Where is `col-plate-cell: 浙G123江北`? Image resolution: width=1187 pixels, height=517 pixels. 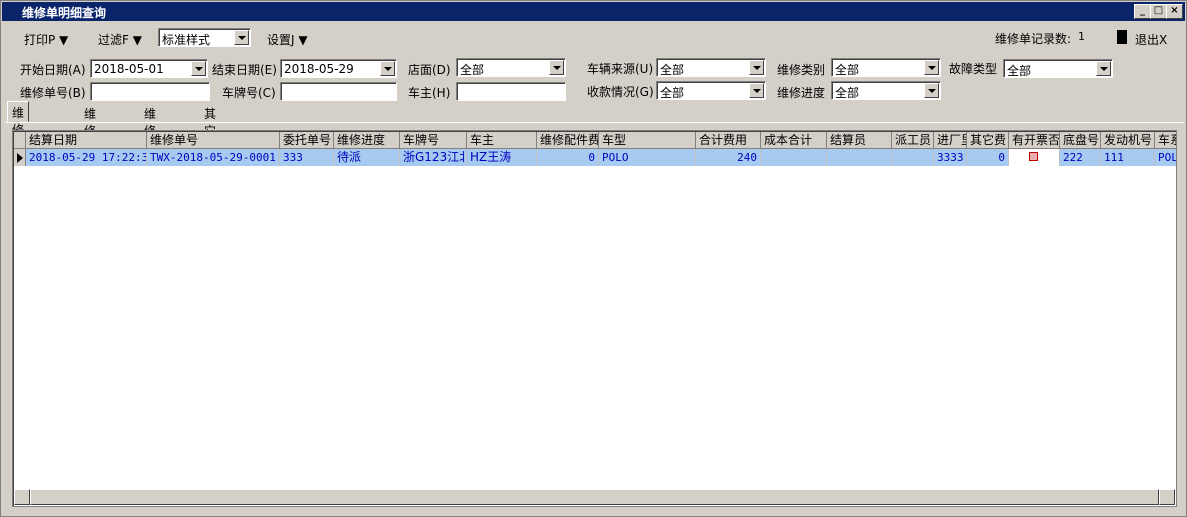
col-plate-cell: 浙G123江北 is located at coordinates (433, 157).